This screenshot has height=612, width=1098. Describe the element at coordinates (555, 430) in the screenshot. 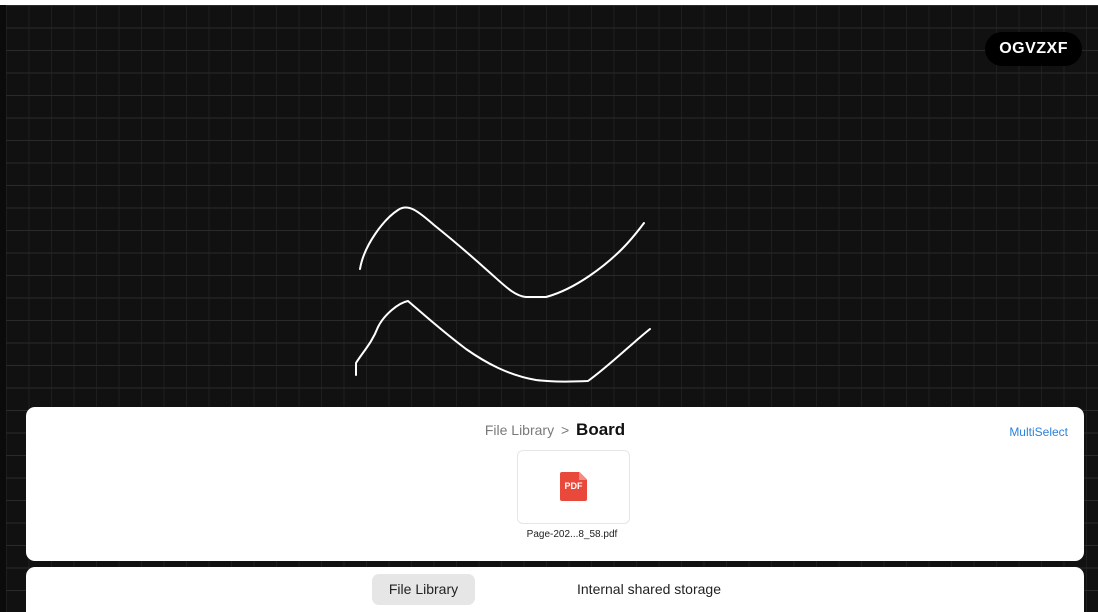

I see `breadcrumb: File Library > Board` at that location.